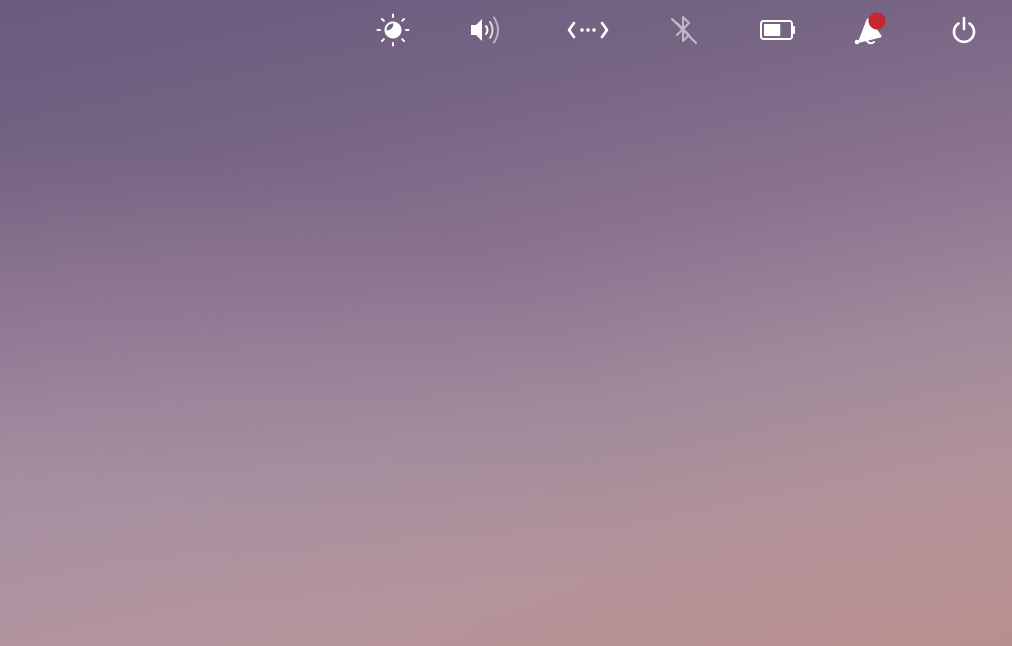 The image size is (1012, 646). I want to click on sound-indicator, so click(488, 30).